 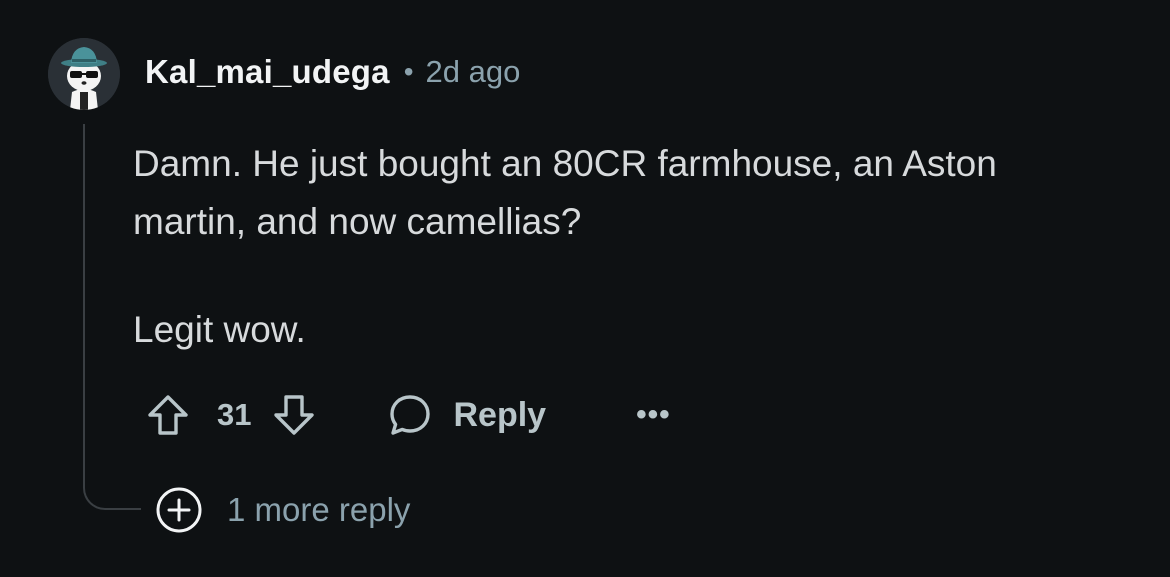 I want to click on vote-score: 31, so click(x=234, y=414).